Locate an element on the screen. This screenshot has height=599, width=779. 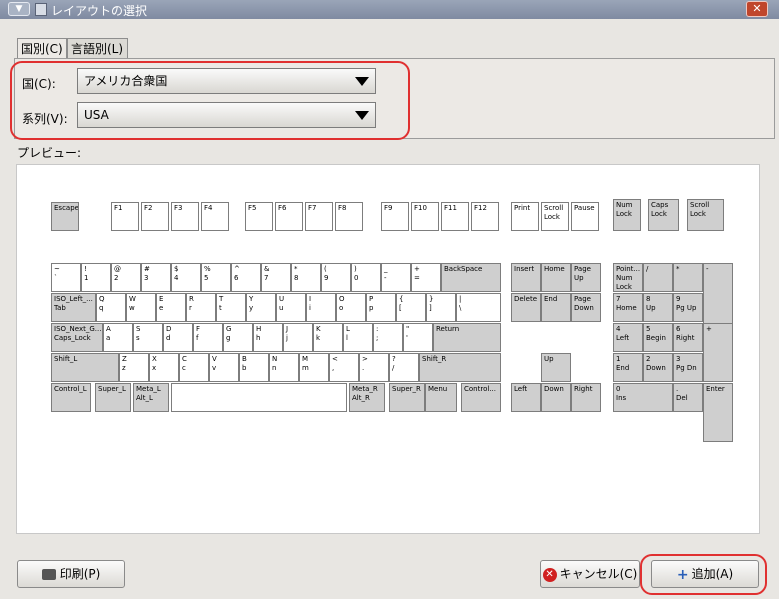
cancel-icon: ✕ is located at coordinates (549, 574).